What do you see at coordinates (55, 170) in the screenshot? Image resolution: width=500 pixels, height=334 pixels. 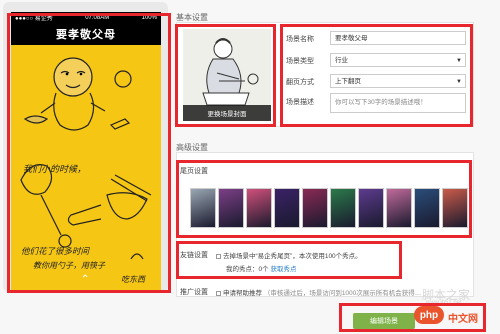 I see `caption-line-1: 我们小的时候，` at bounding box center [55, 170].